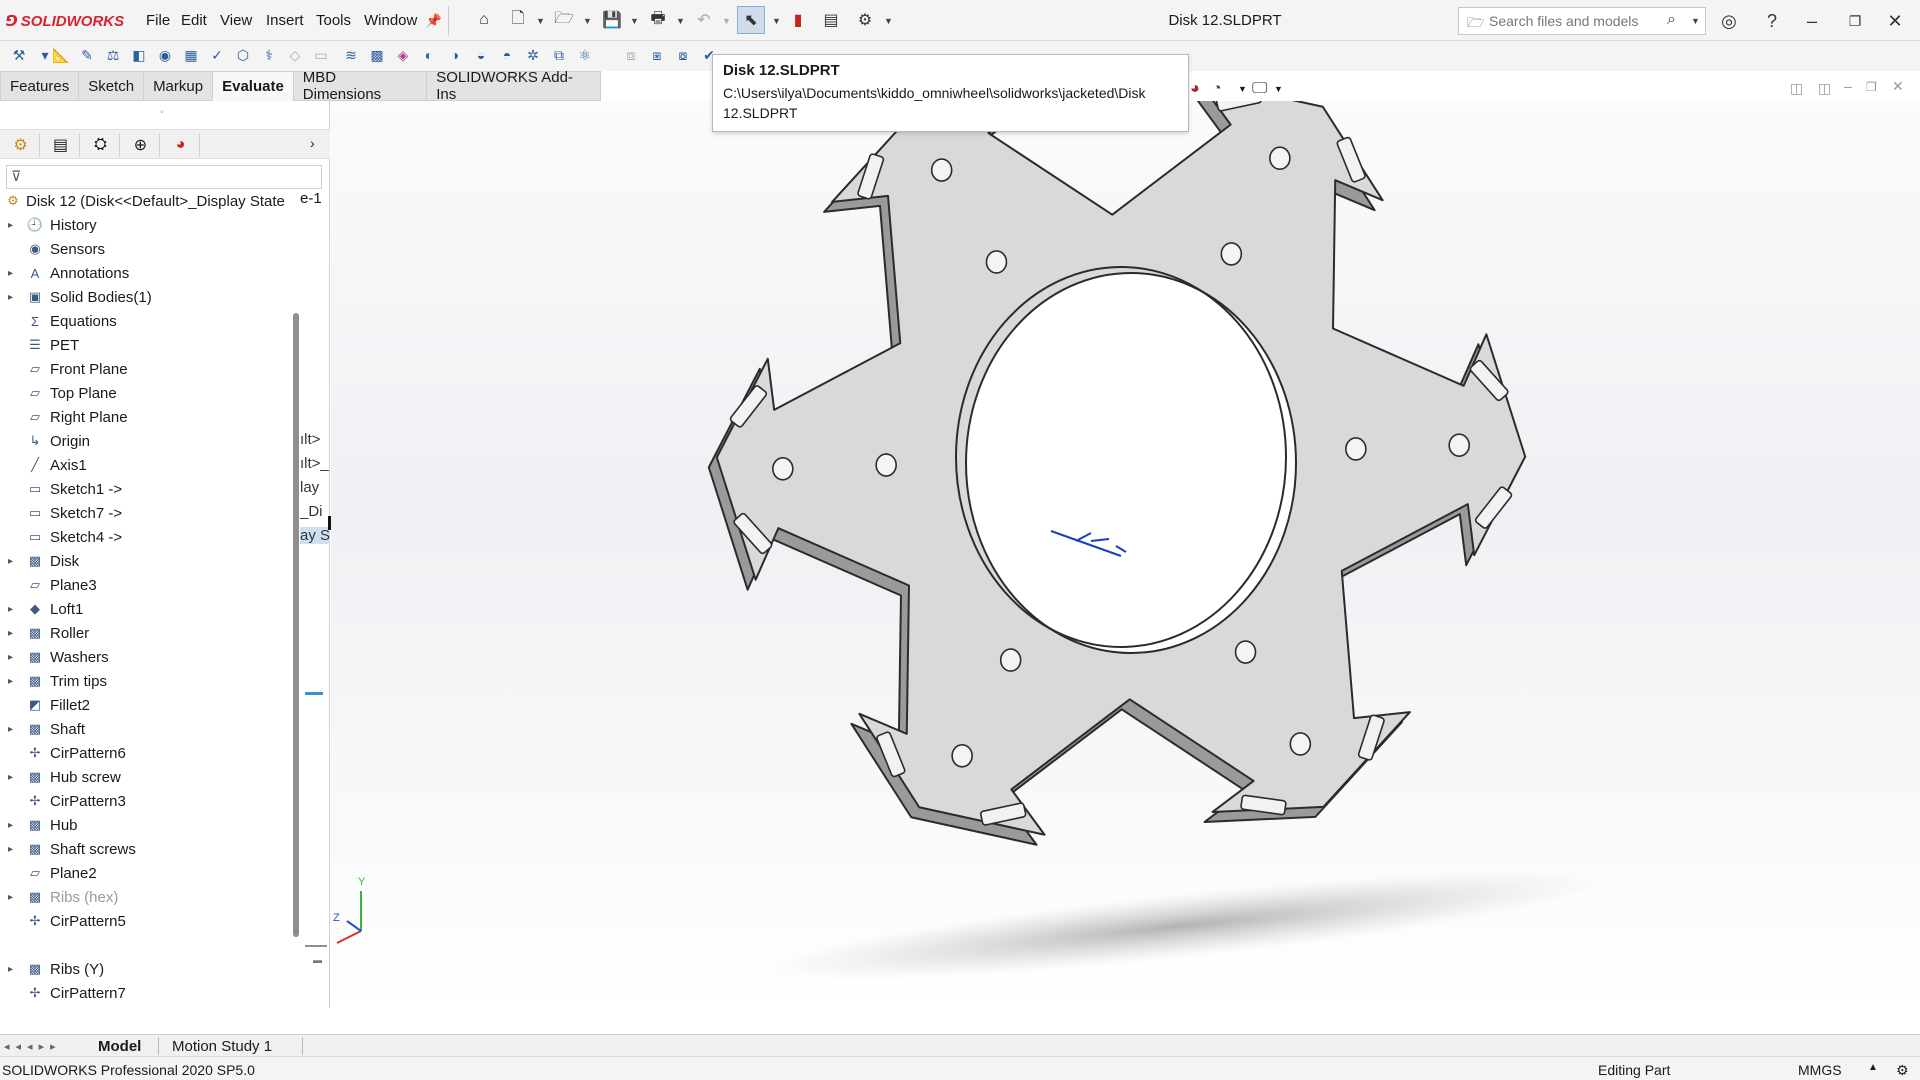  What do you see at coordinates (533, 55) in the screenshot?
I see `performance-icon: ✲` at bounding box center [533, 55].